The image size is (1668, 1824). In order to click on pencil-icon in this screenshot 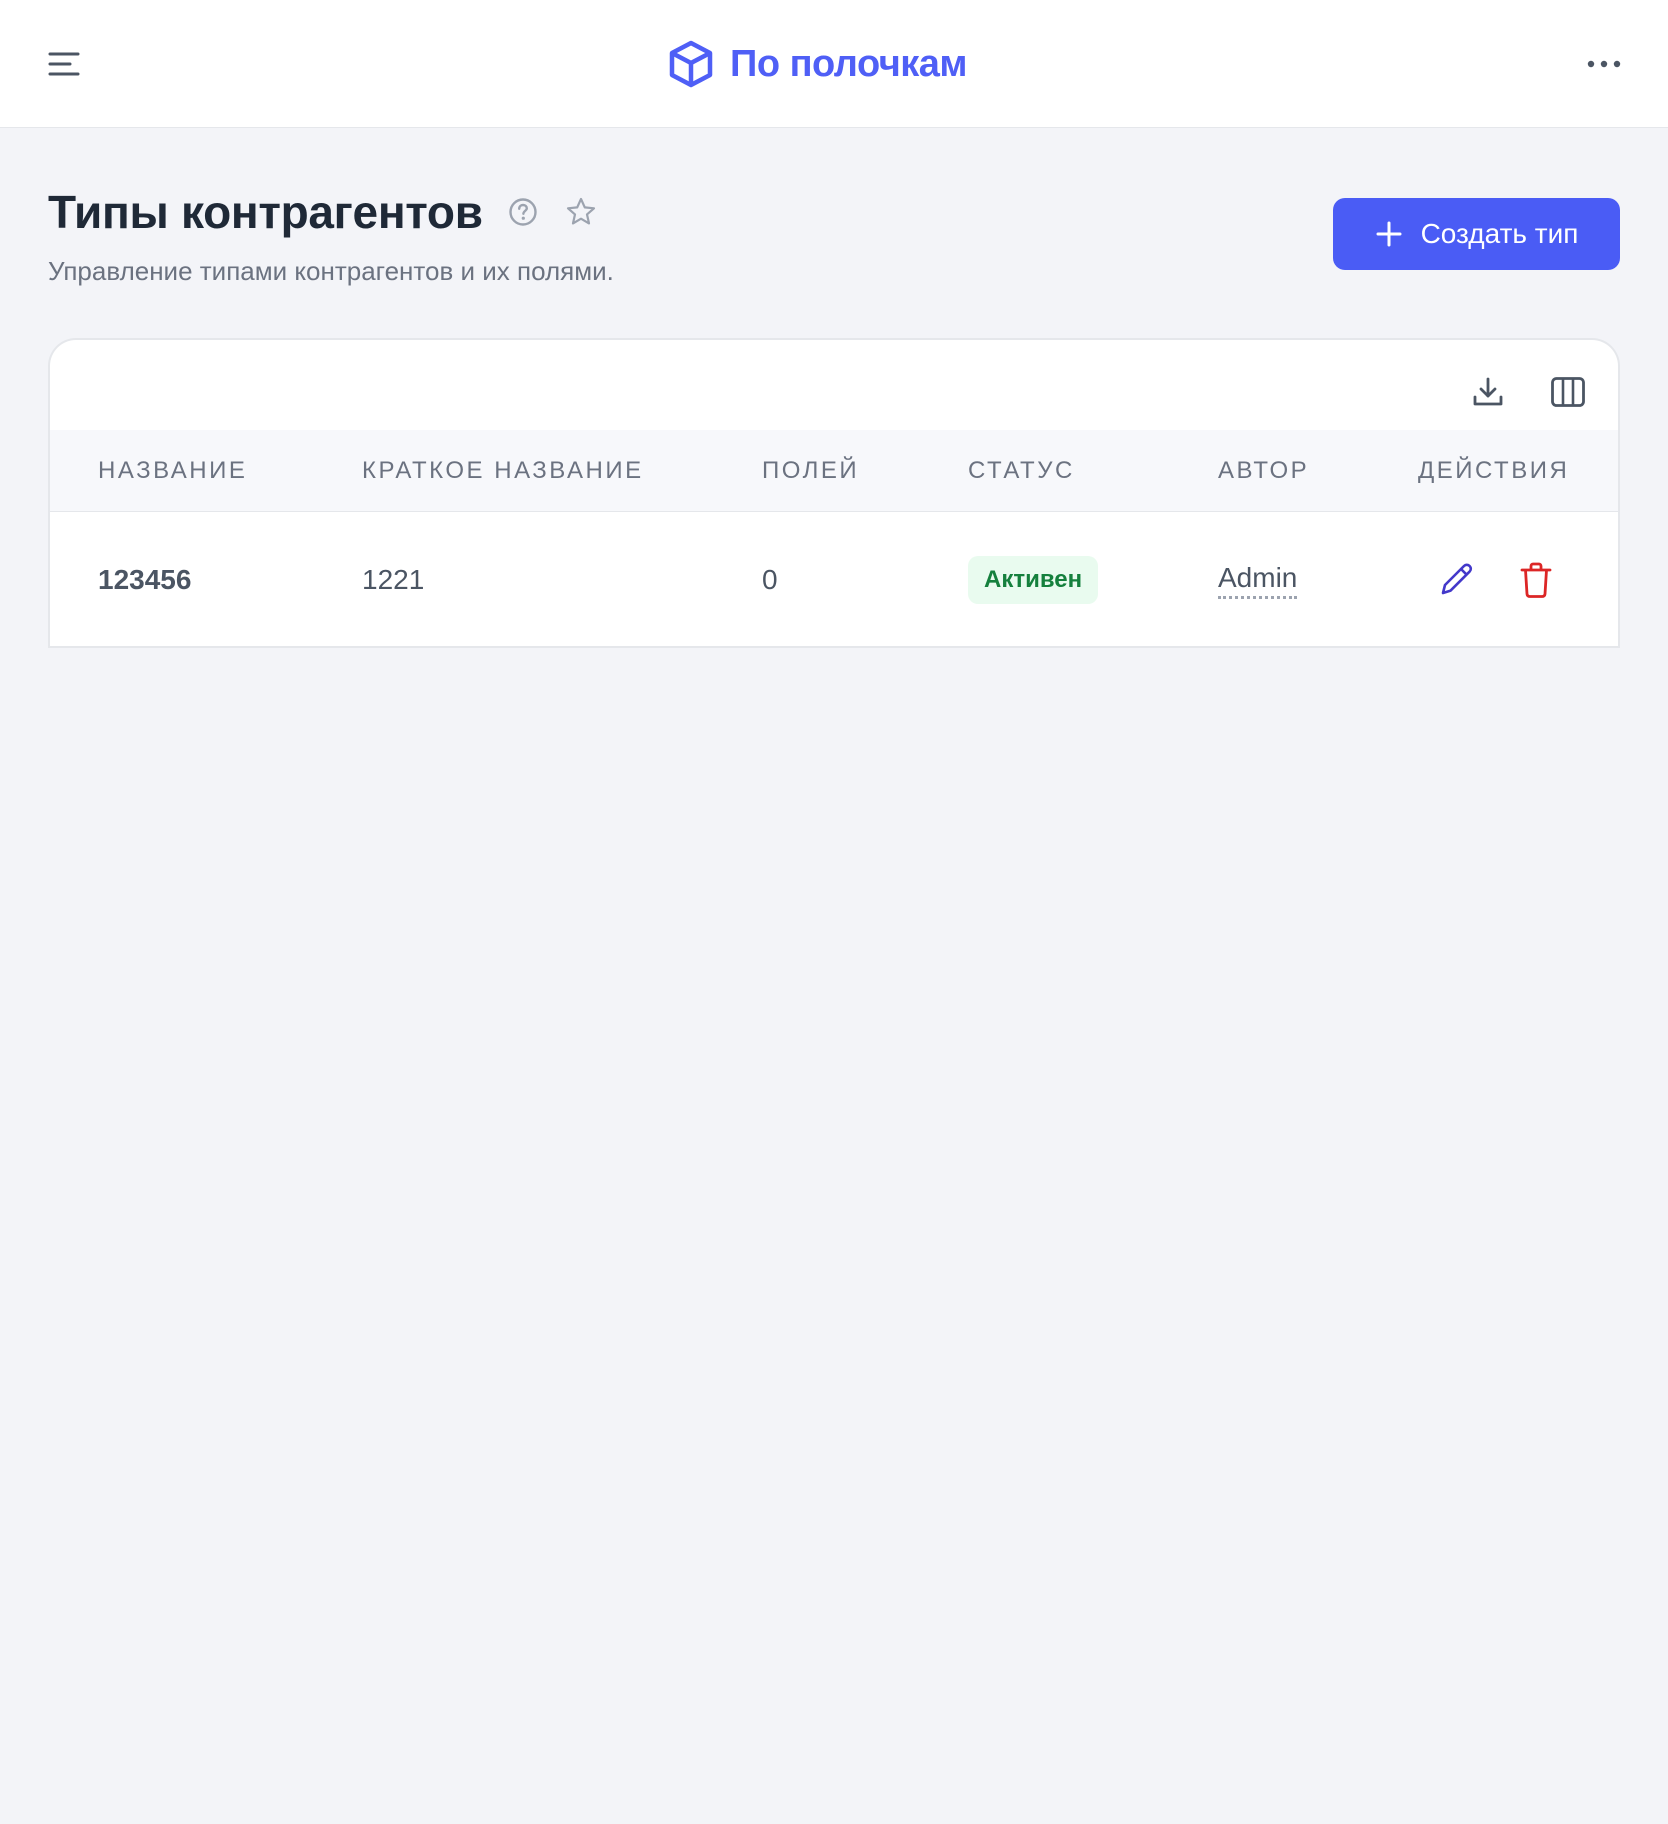, I will do `click(1457, 579)`.